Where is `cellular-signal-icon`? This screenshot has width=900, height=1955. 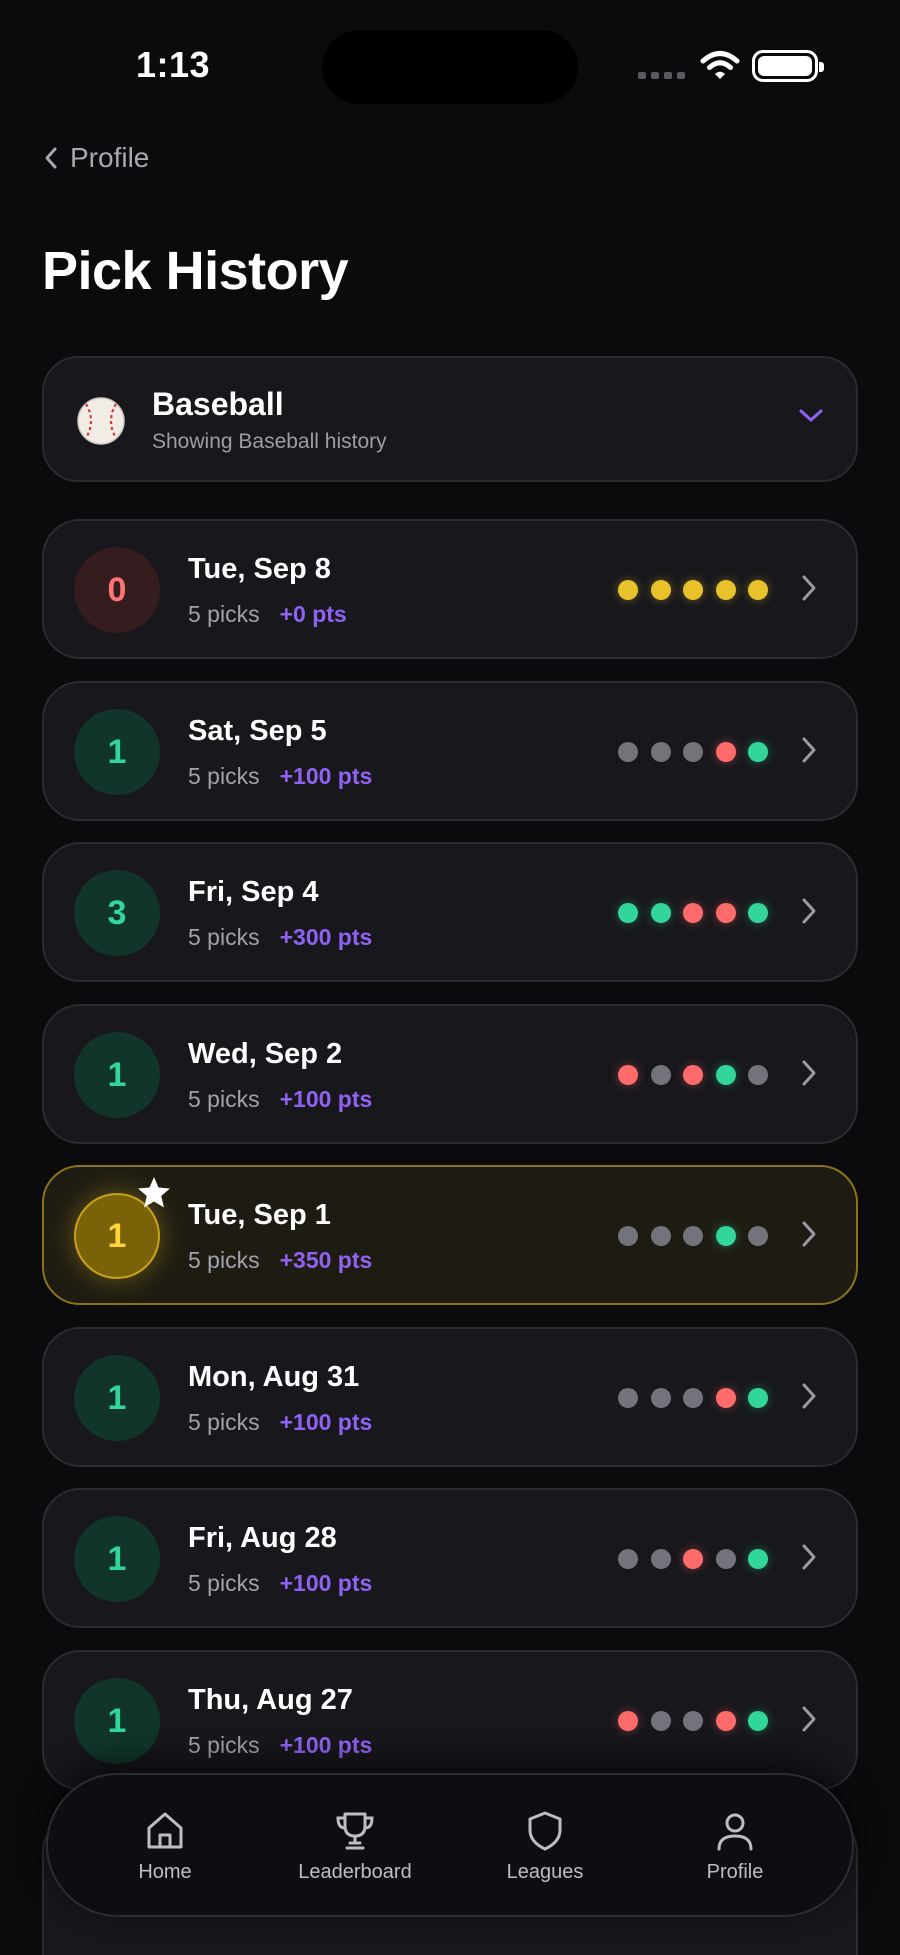 cellular-signal-icon is located at coordinates (661, 75).